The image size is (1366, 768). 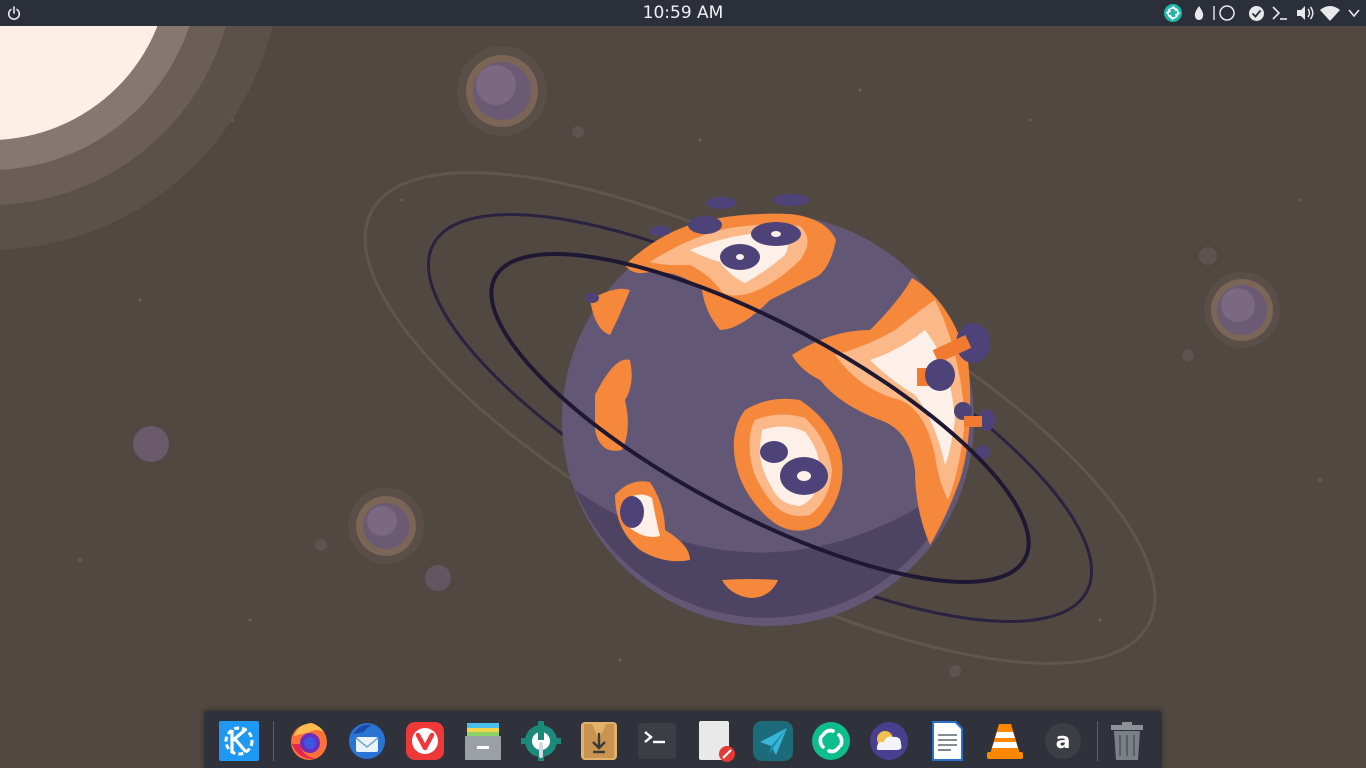 I want to click on weather-icon, so click(x=889, y=741).